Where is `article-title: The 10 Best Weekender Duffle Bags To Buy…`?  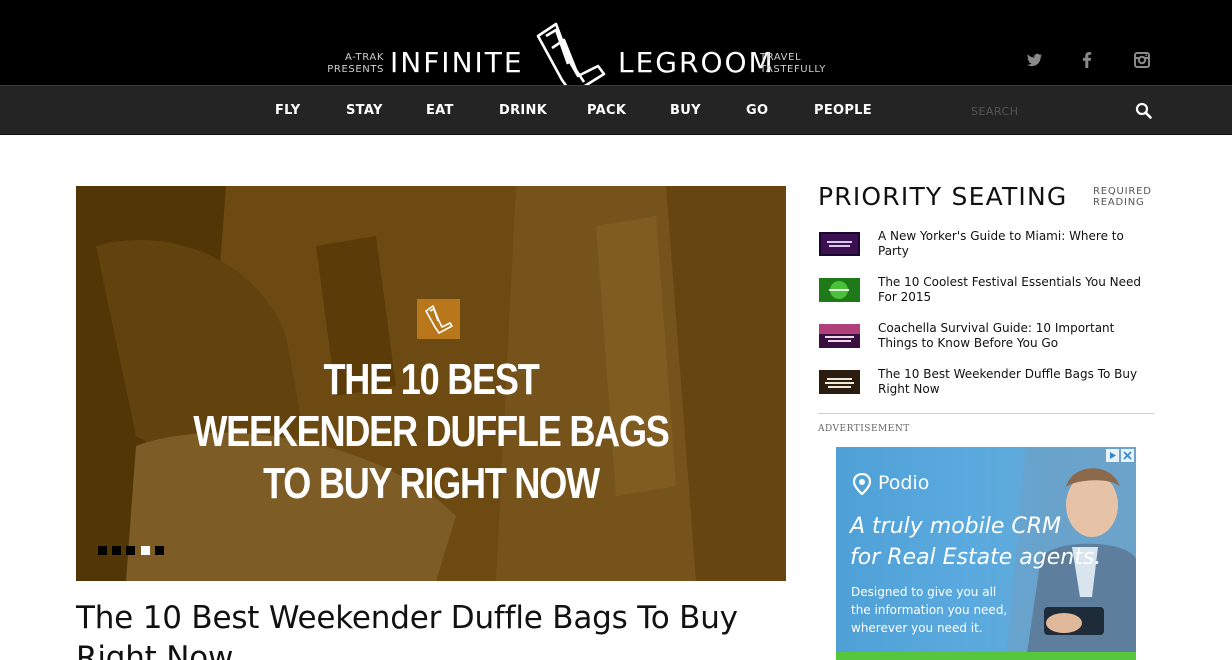 article-title: The 10 Best Weekender Duffle Bags To Buy… is located at coordinates (431, 629).